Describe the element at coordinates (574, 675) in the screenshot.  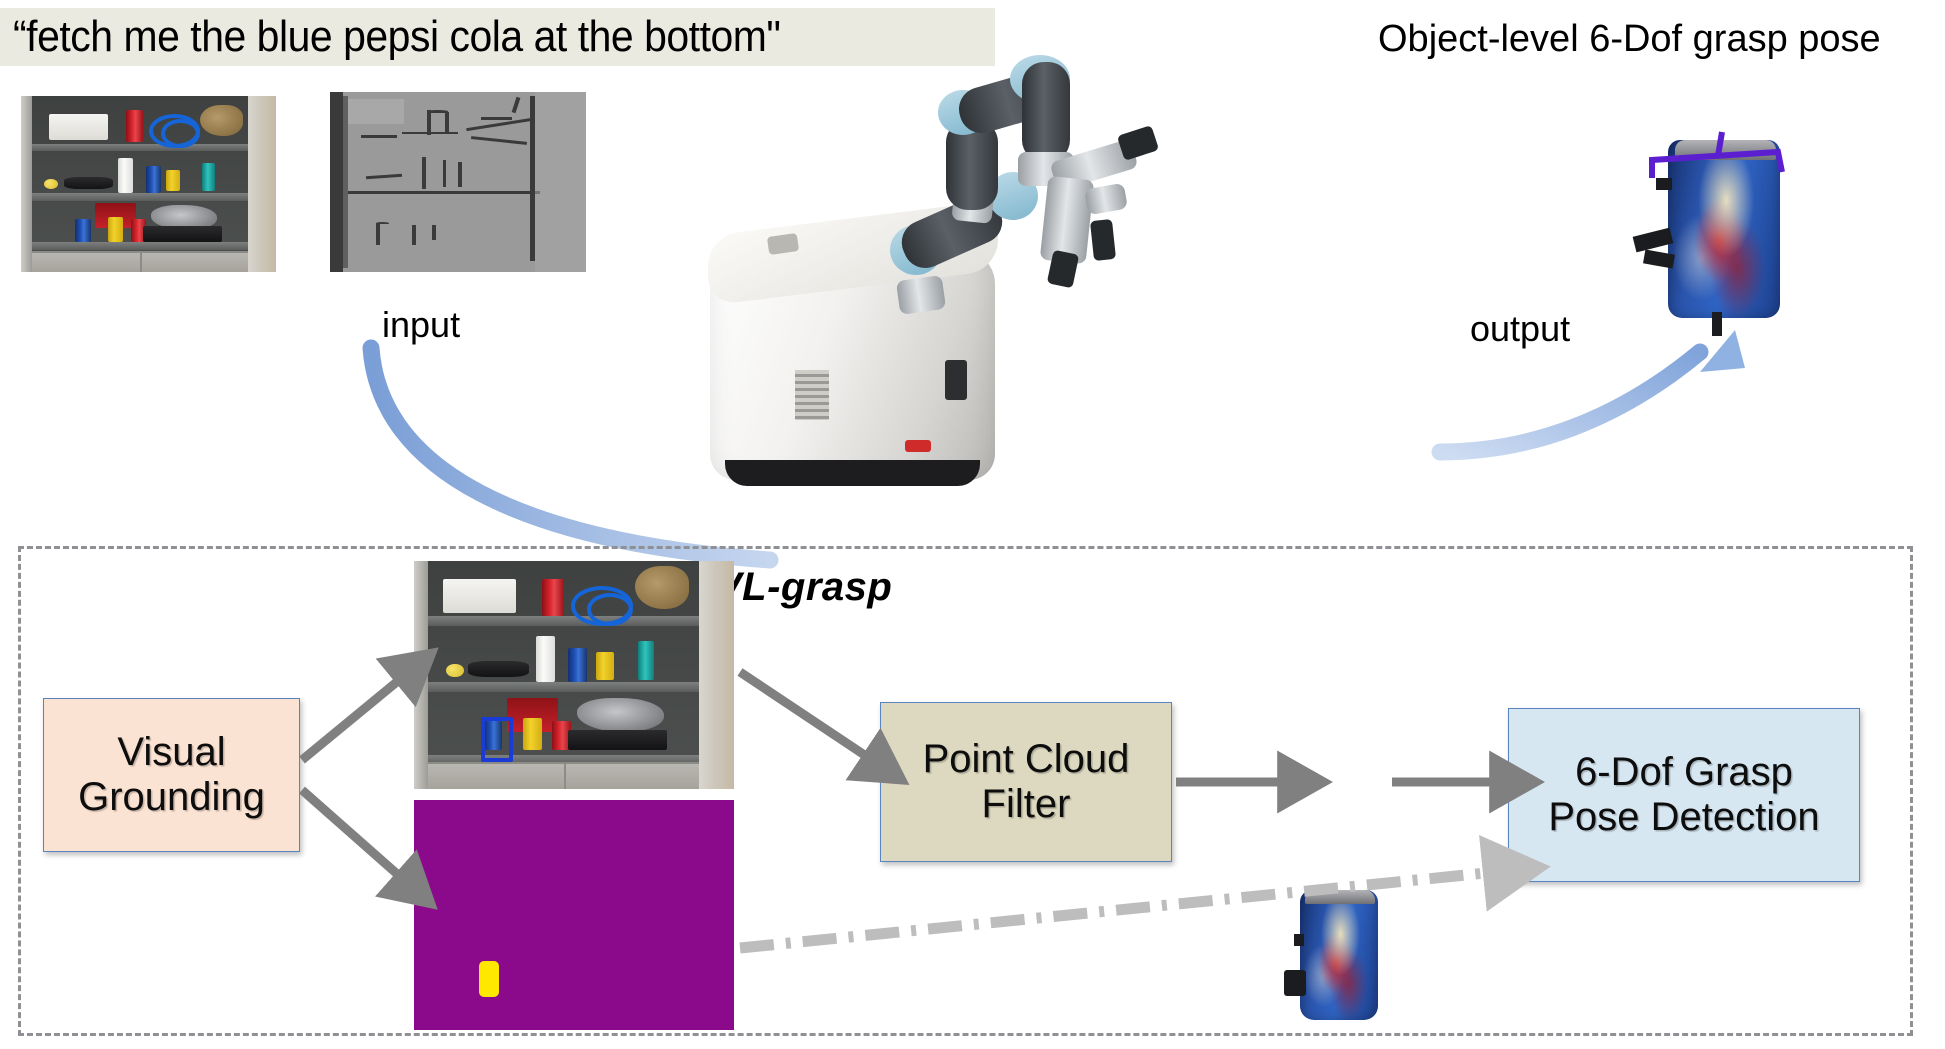
I see `grounded-shelf-photo` at that location.